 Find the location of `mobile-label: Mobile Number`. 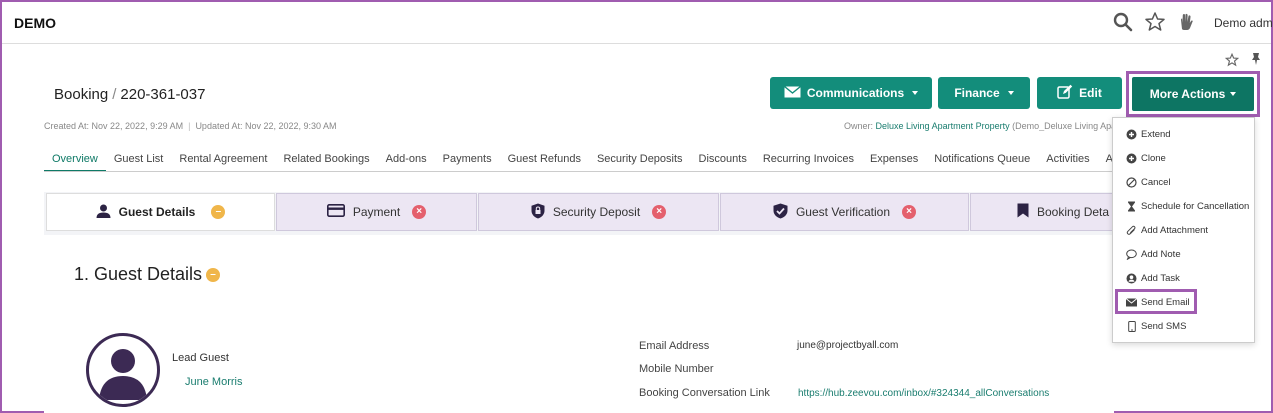

mobile-label: Mobile Number is located at coordinates (676, 369).